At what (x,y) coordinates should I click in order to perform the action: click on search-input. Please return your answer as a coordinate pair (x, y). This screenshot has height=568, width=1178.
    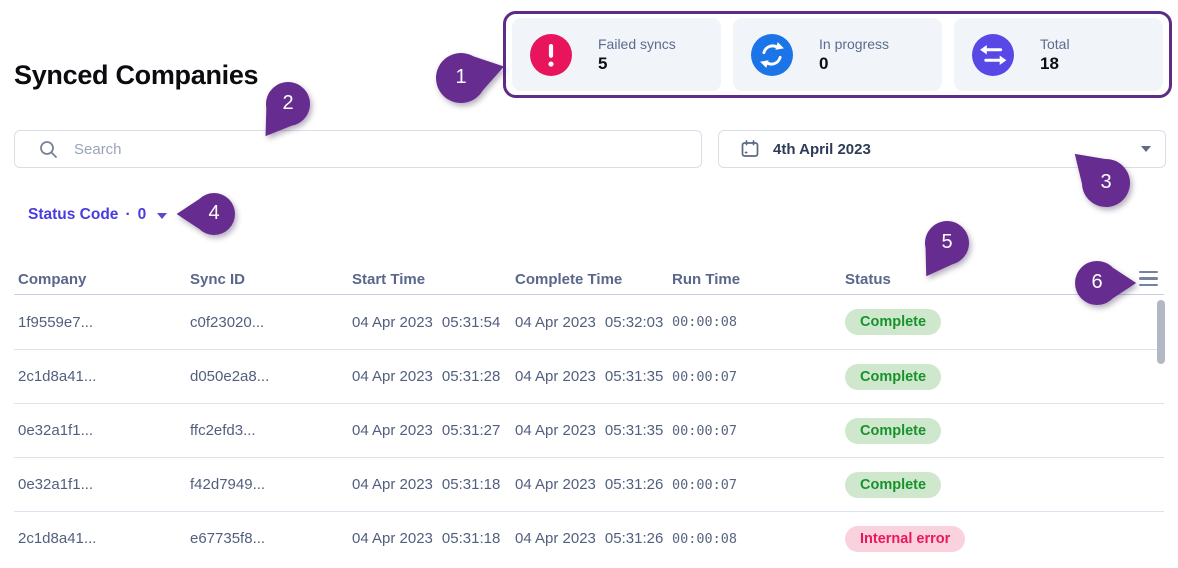
    Looking at the image, I should click on (380, 149).